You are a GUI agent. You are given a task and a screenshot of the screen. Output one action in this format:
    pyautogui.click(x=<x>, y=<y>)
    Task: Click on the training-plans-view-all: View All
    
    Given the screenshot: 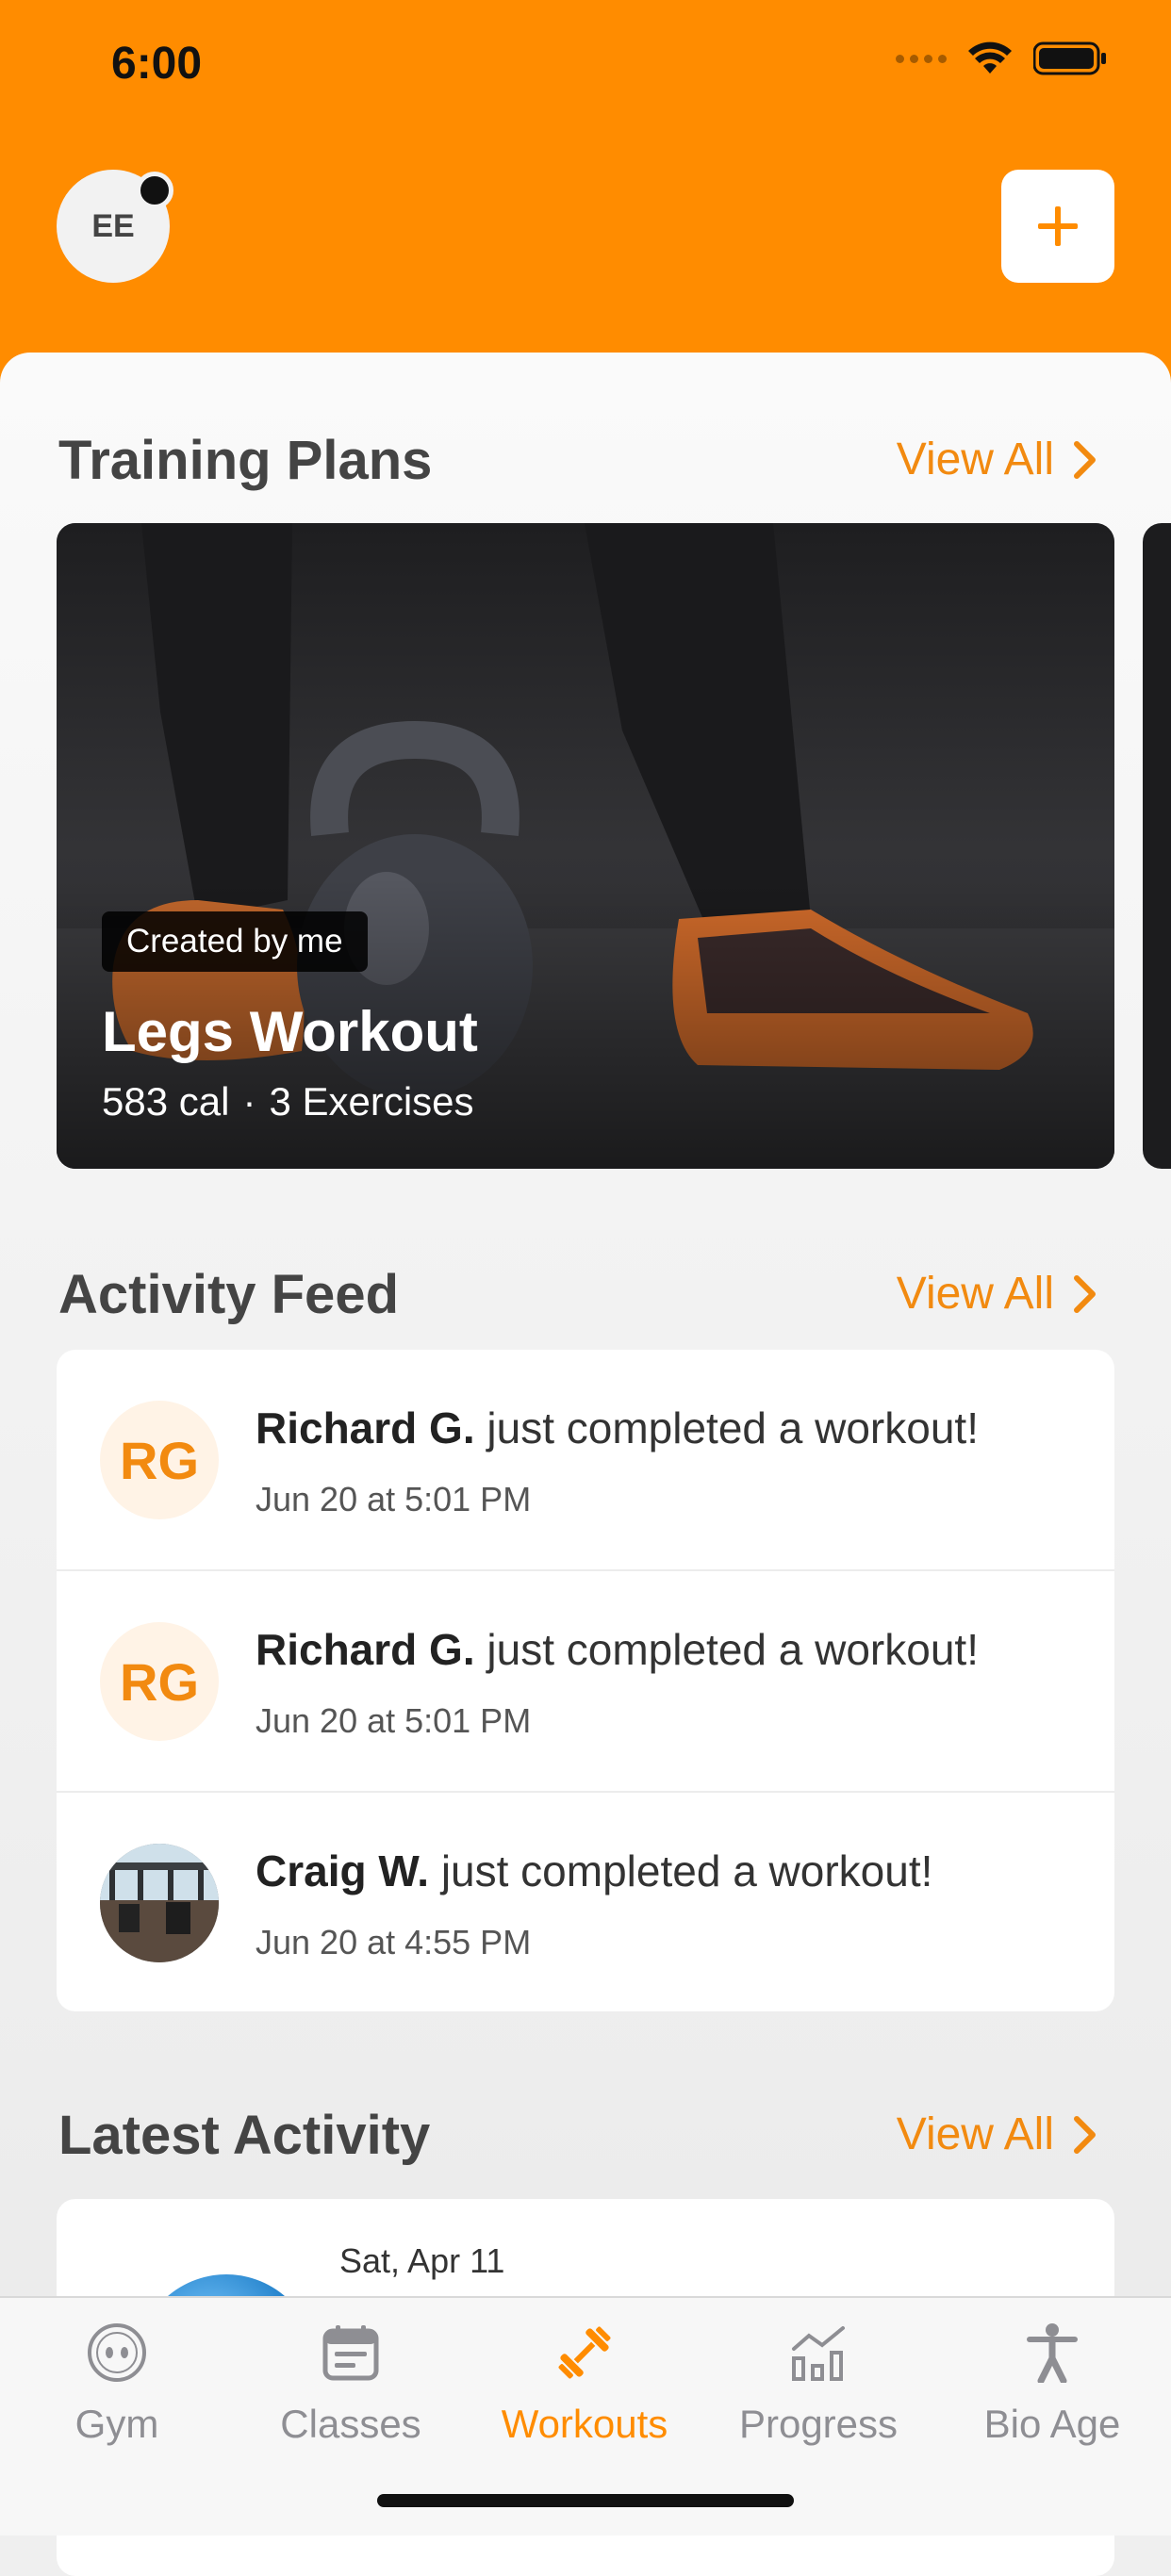 What is the action you would take?
    pyautogui.click(x=997, y=459)
    